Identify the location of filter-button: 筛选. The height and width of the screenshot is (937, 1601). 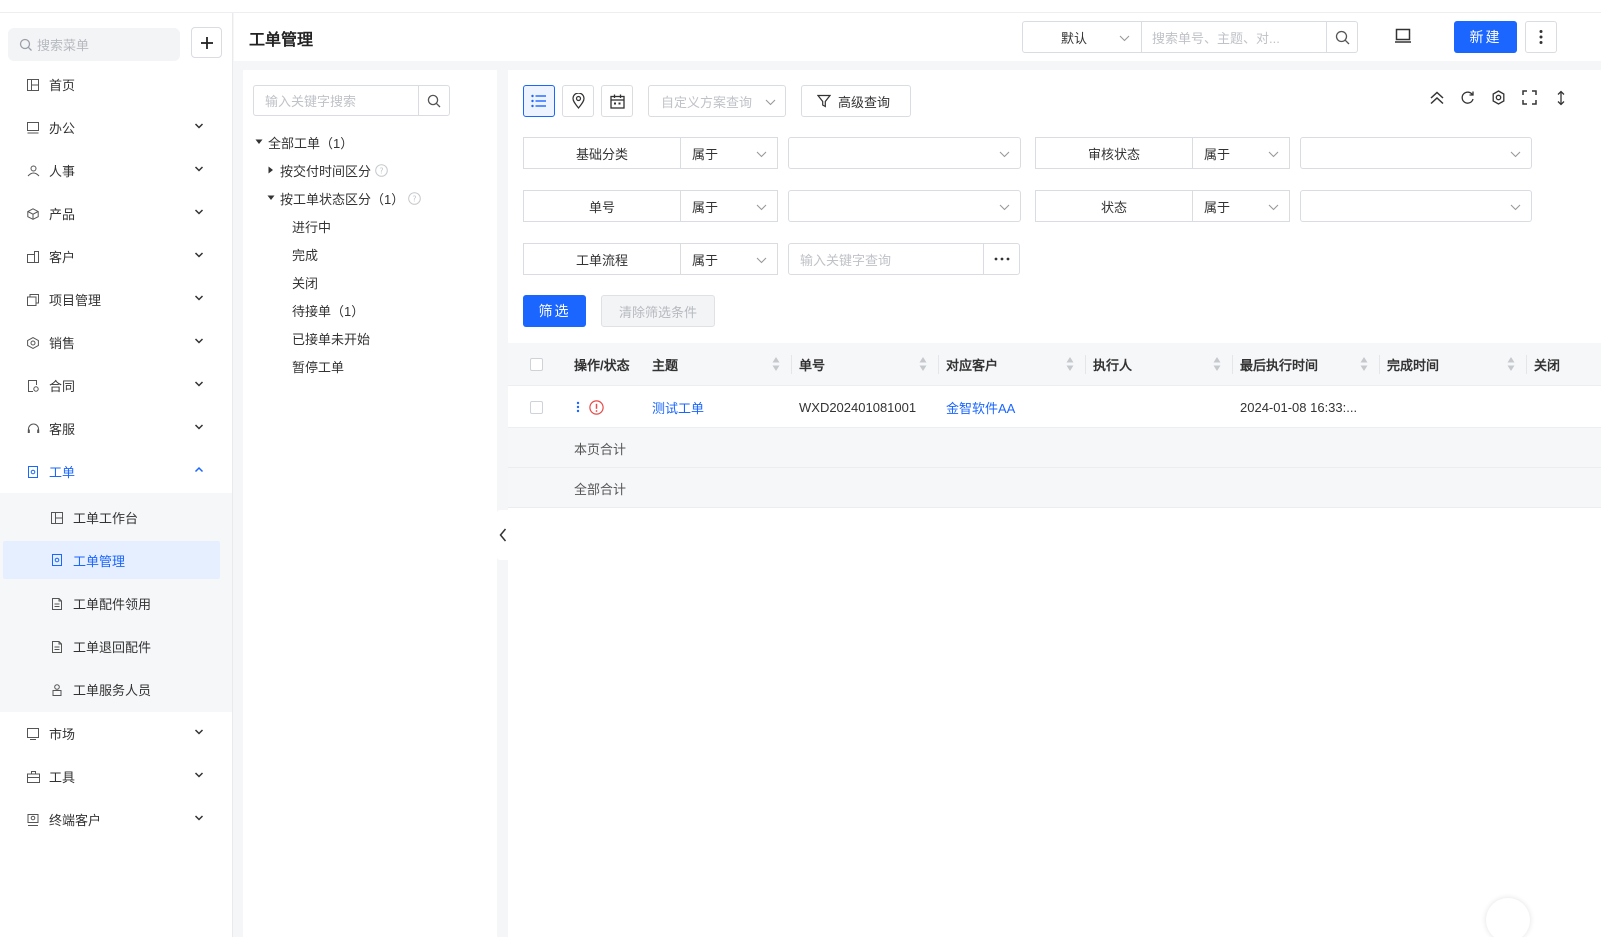
(554, 311).